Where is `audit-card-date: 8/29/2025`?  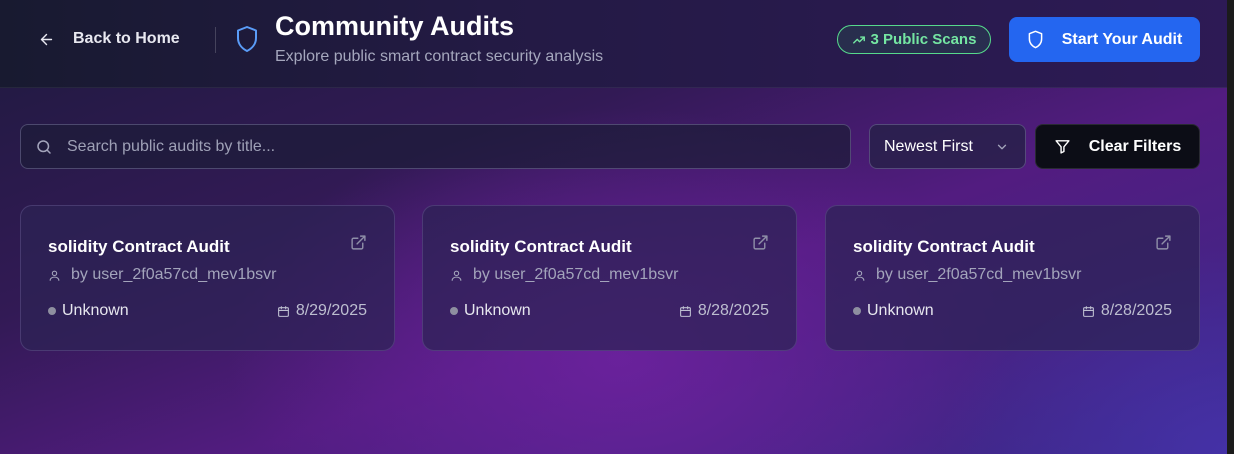 audit-card-date: 8/29/2025 is located at coordinates (322, 311).